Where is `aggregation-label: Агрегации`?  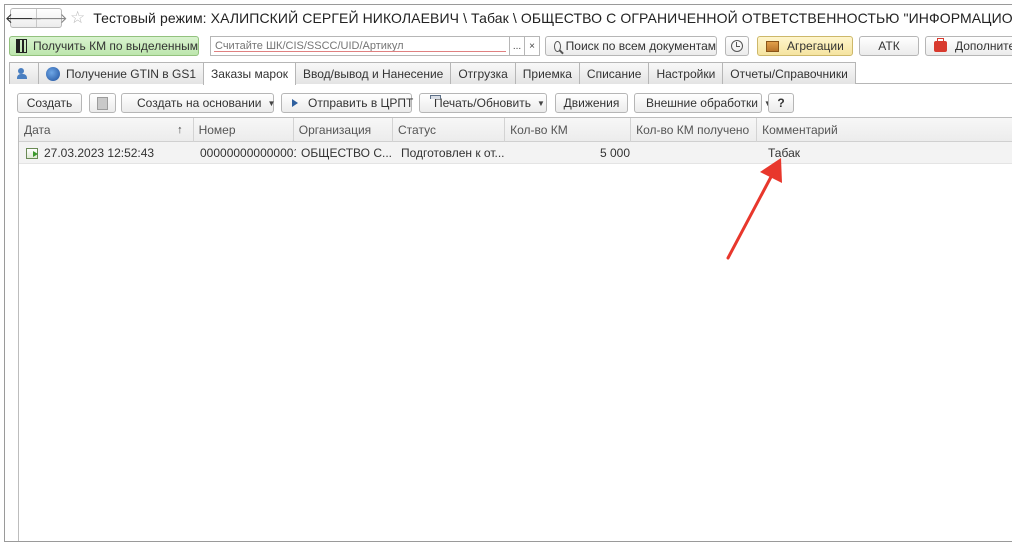 aggregation-label: Агрегации is located at coordinates (815, 46).